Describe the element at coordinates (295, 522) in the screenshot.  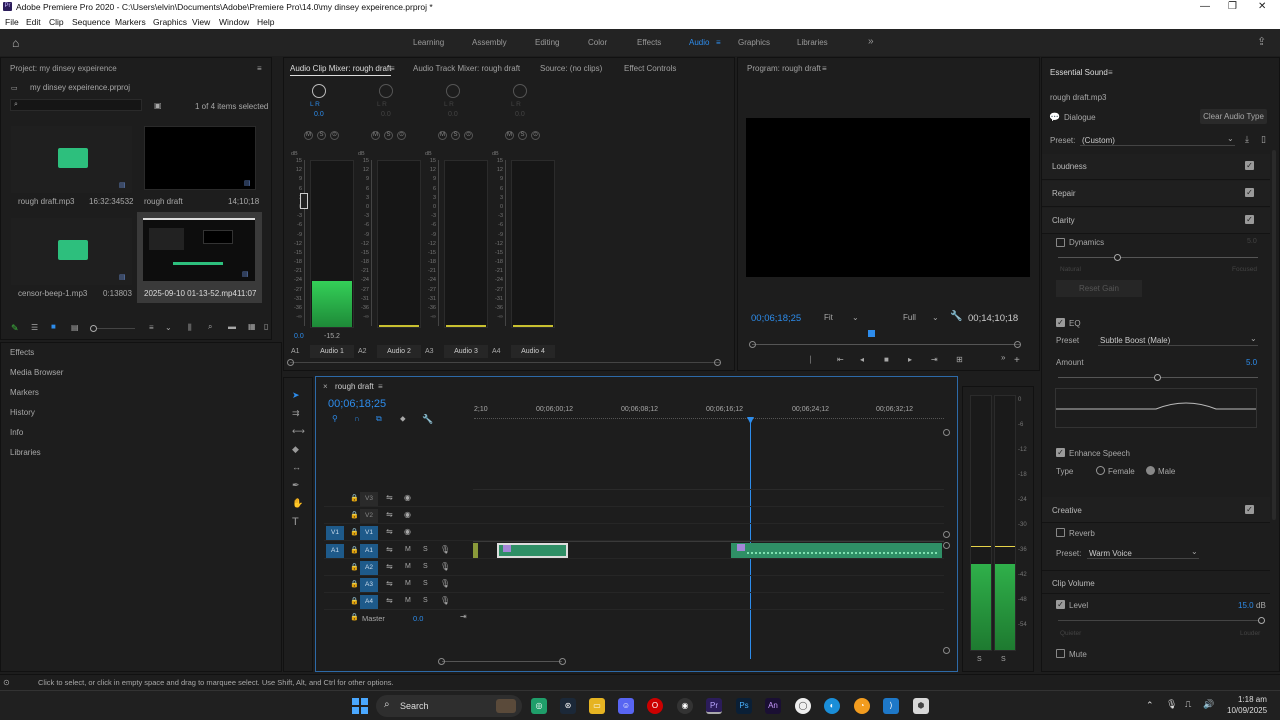
I see `type-tool-icon: T` at that location.